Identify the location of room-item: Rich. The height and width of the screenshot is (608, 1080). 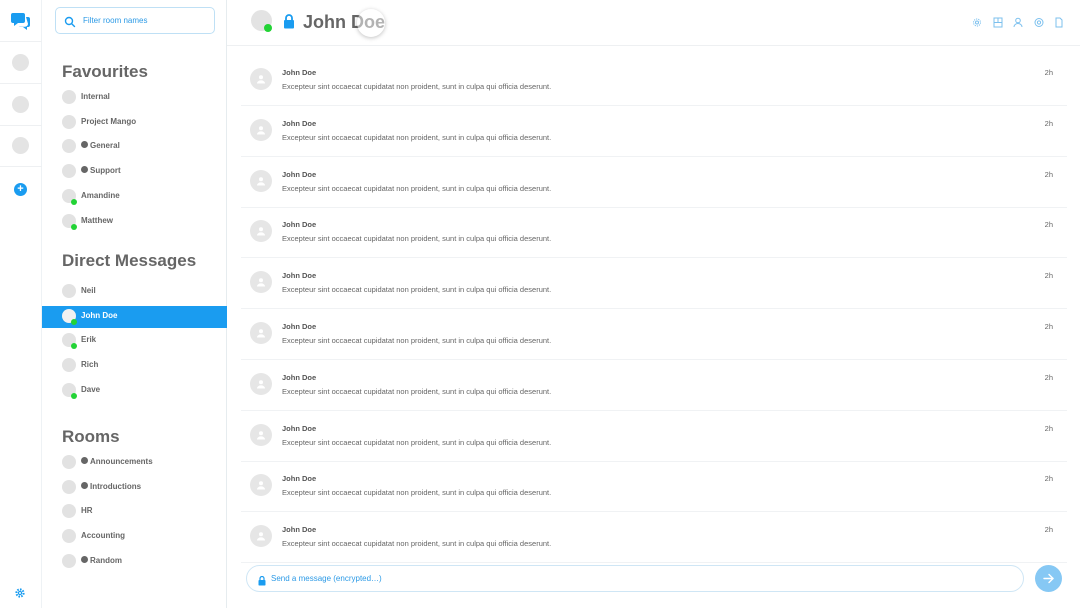
(134, 366).